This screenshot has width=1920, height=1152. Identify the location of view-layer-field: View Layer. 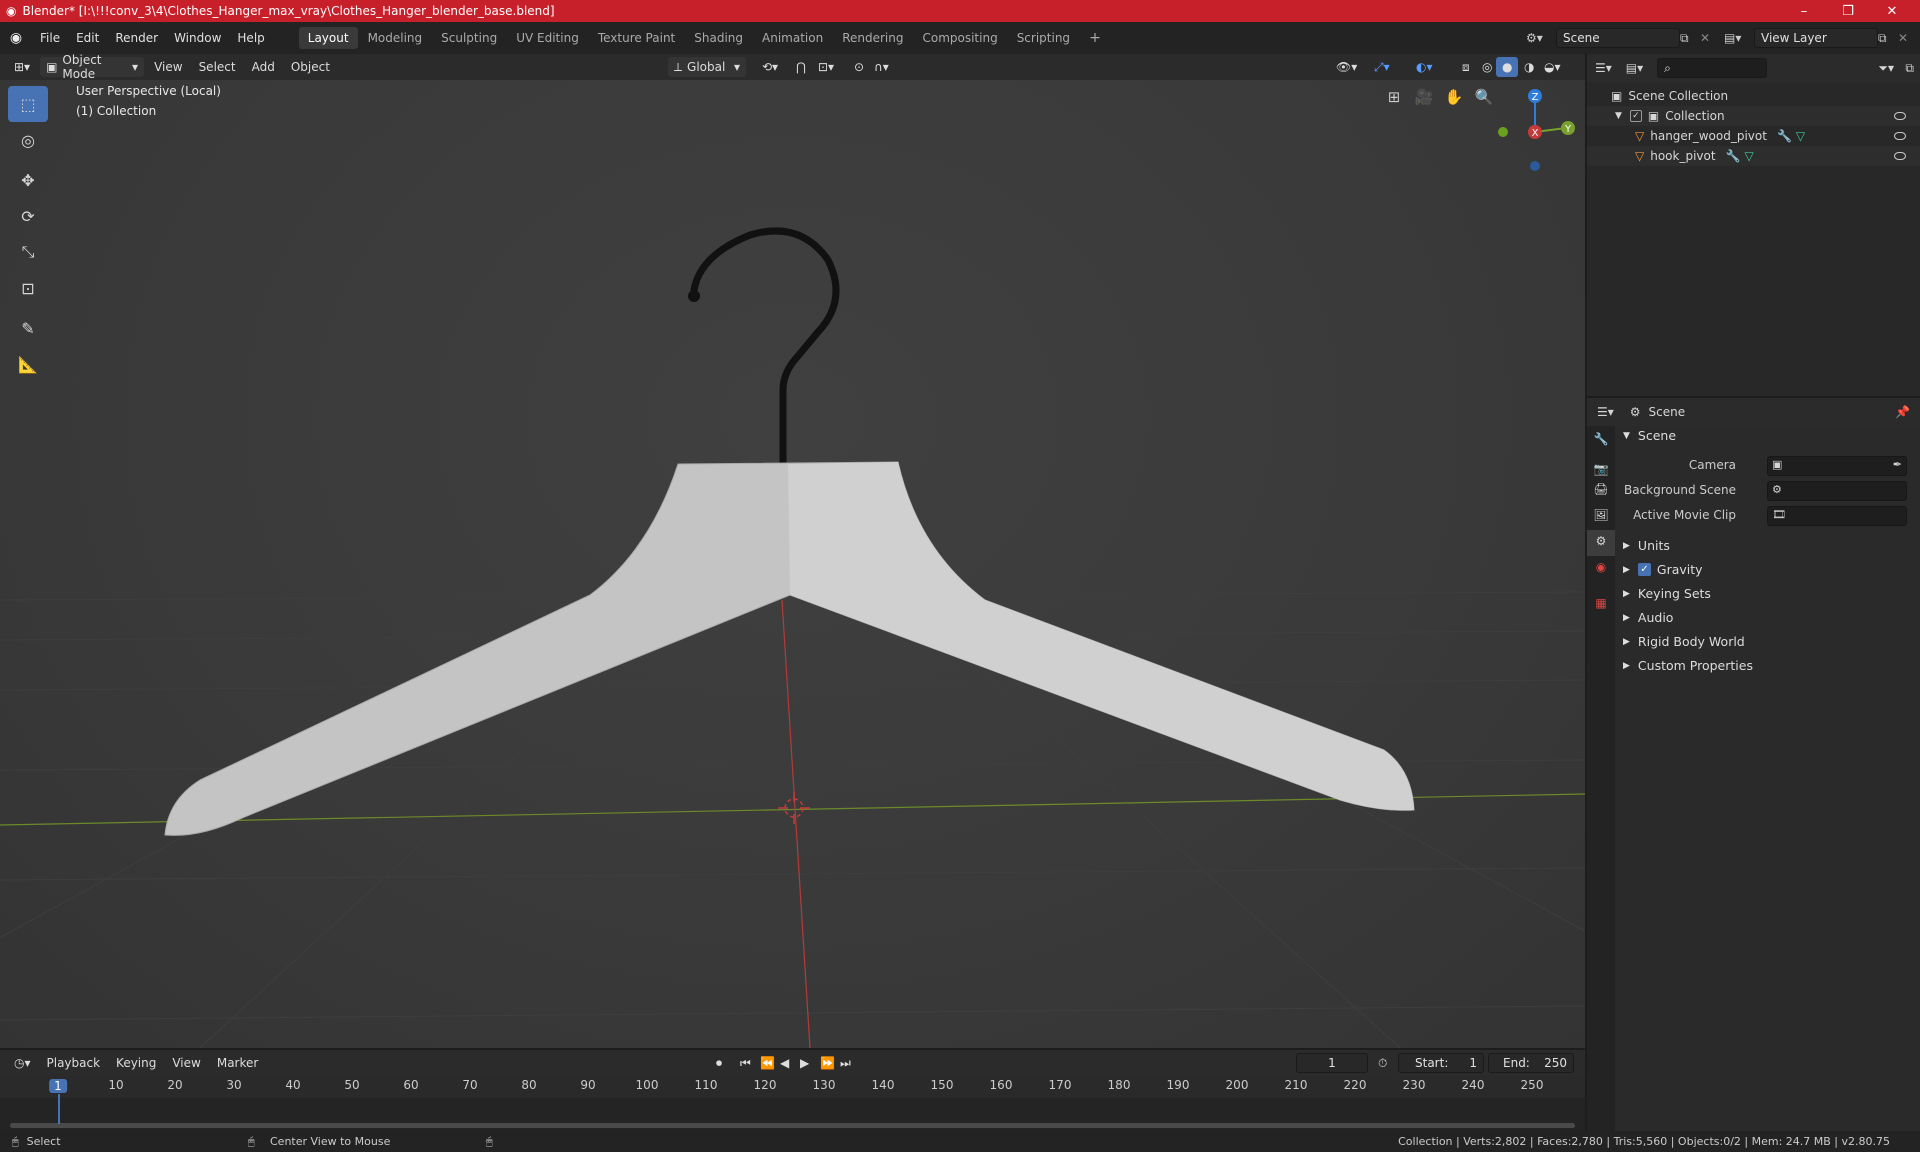
(1816, 38).